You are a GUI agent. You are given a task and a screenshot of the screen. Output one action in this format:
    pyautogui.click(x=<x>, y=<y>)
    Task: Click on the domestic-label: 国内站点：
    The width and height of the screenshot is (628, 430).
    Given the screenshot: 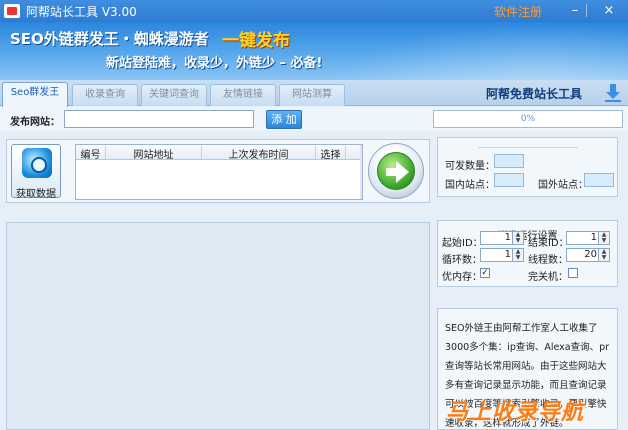 What is the action you would take?
    pyautogui.click(x=470, y=185)
    